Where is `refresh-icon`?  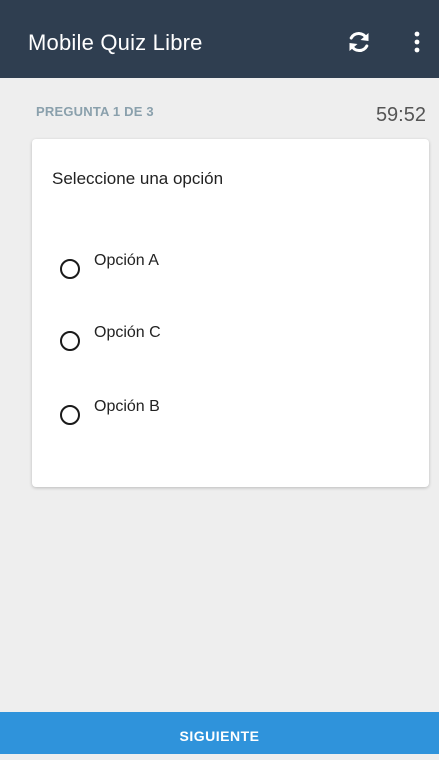 refresh-icon is located at coordinates (359, 42).